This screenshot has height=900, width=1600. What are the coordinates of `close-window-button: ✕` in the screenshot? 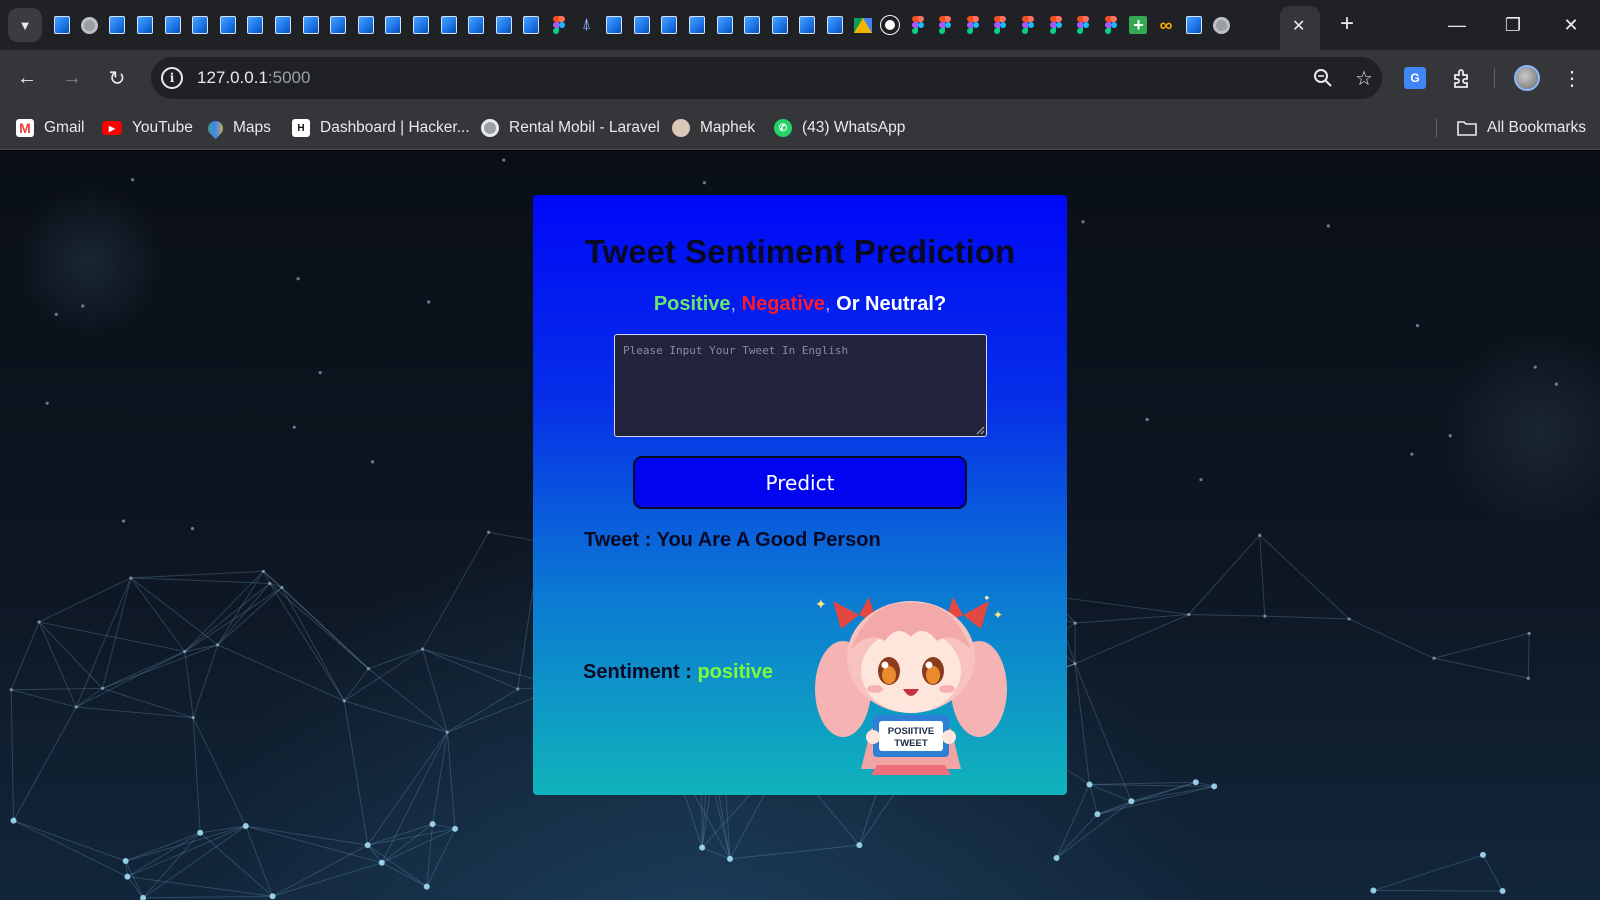 It's located at (1571, 25).